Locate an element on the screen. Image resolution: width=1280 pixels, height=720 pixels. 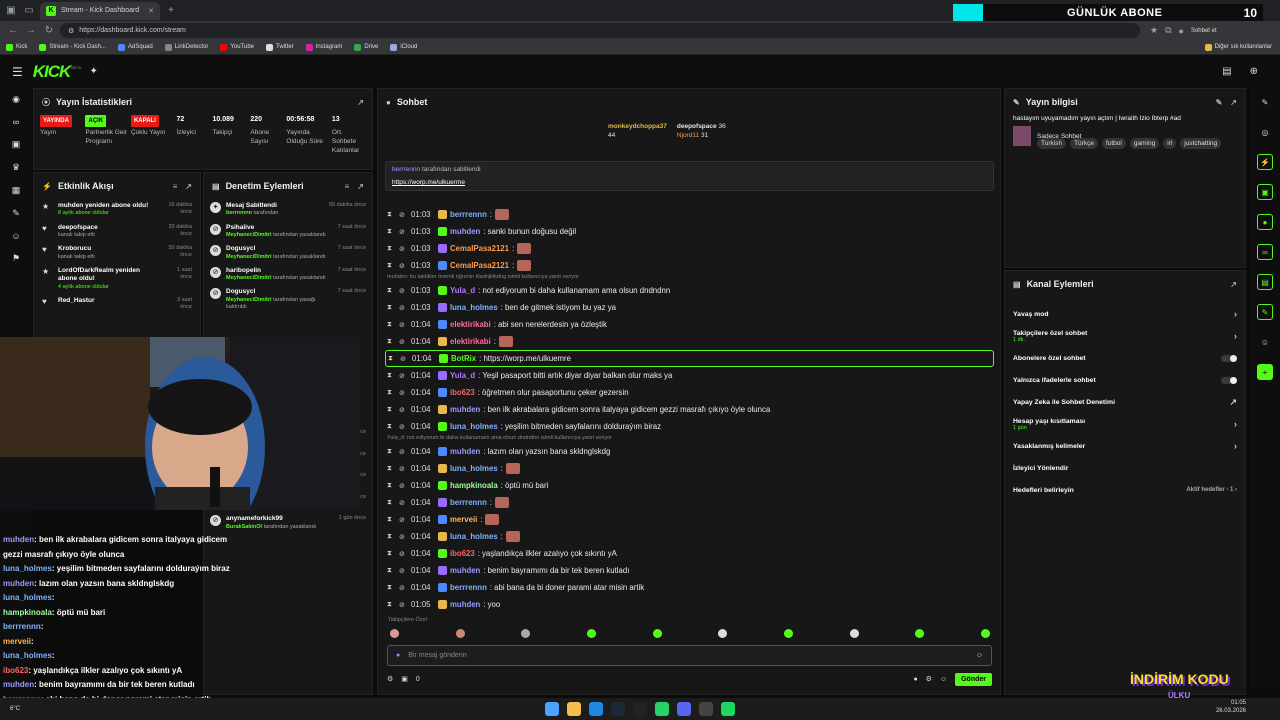
people-icon: ☺ is located at coordinates (1265, 342).